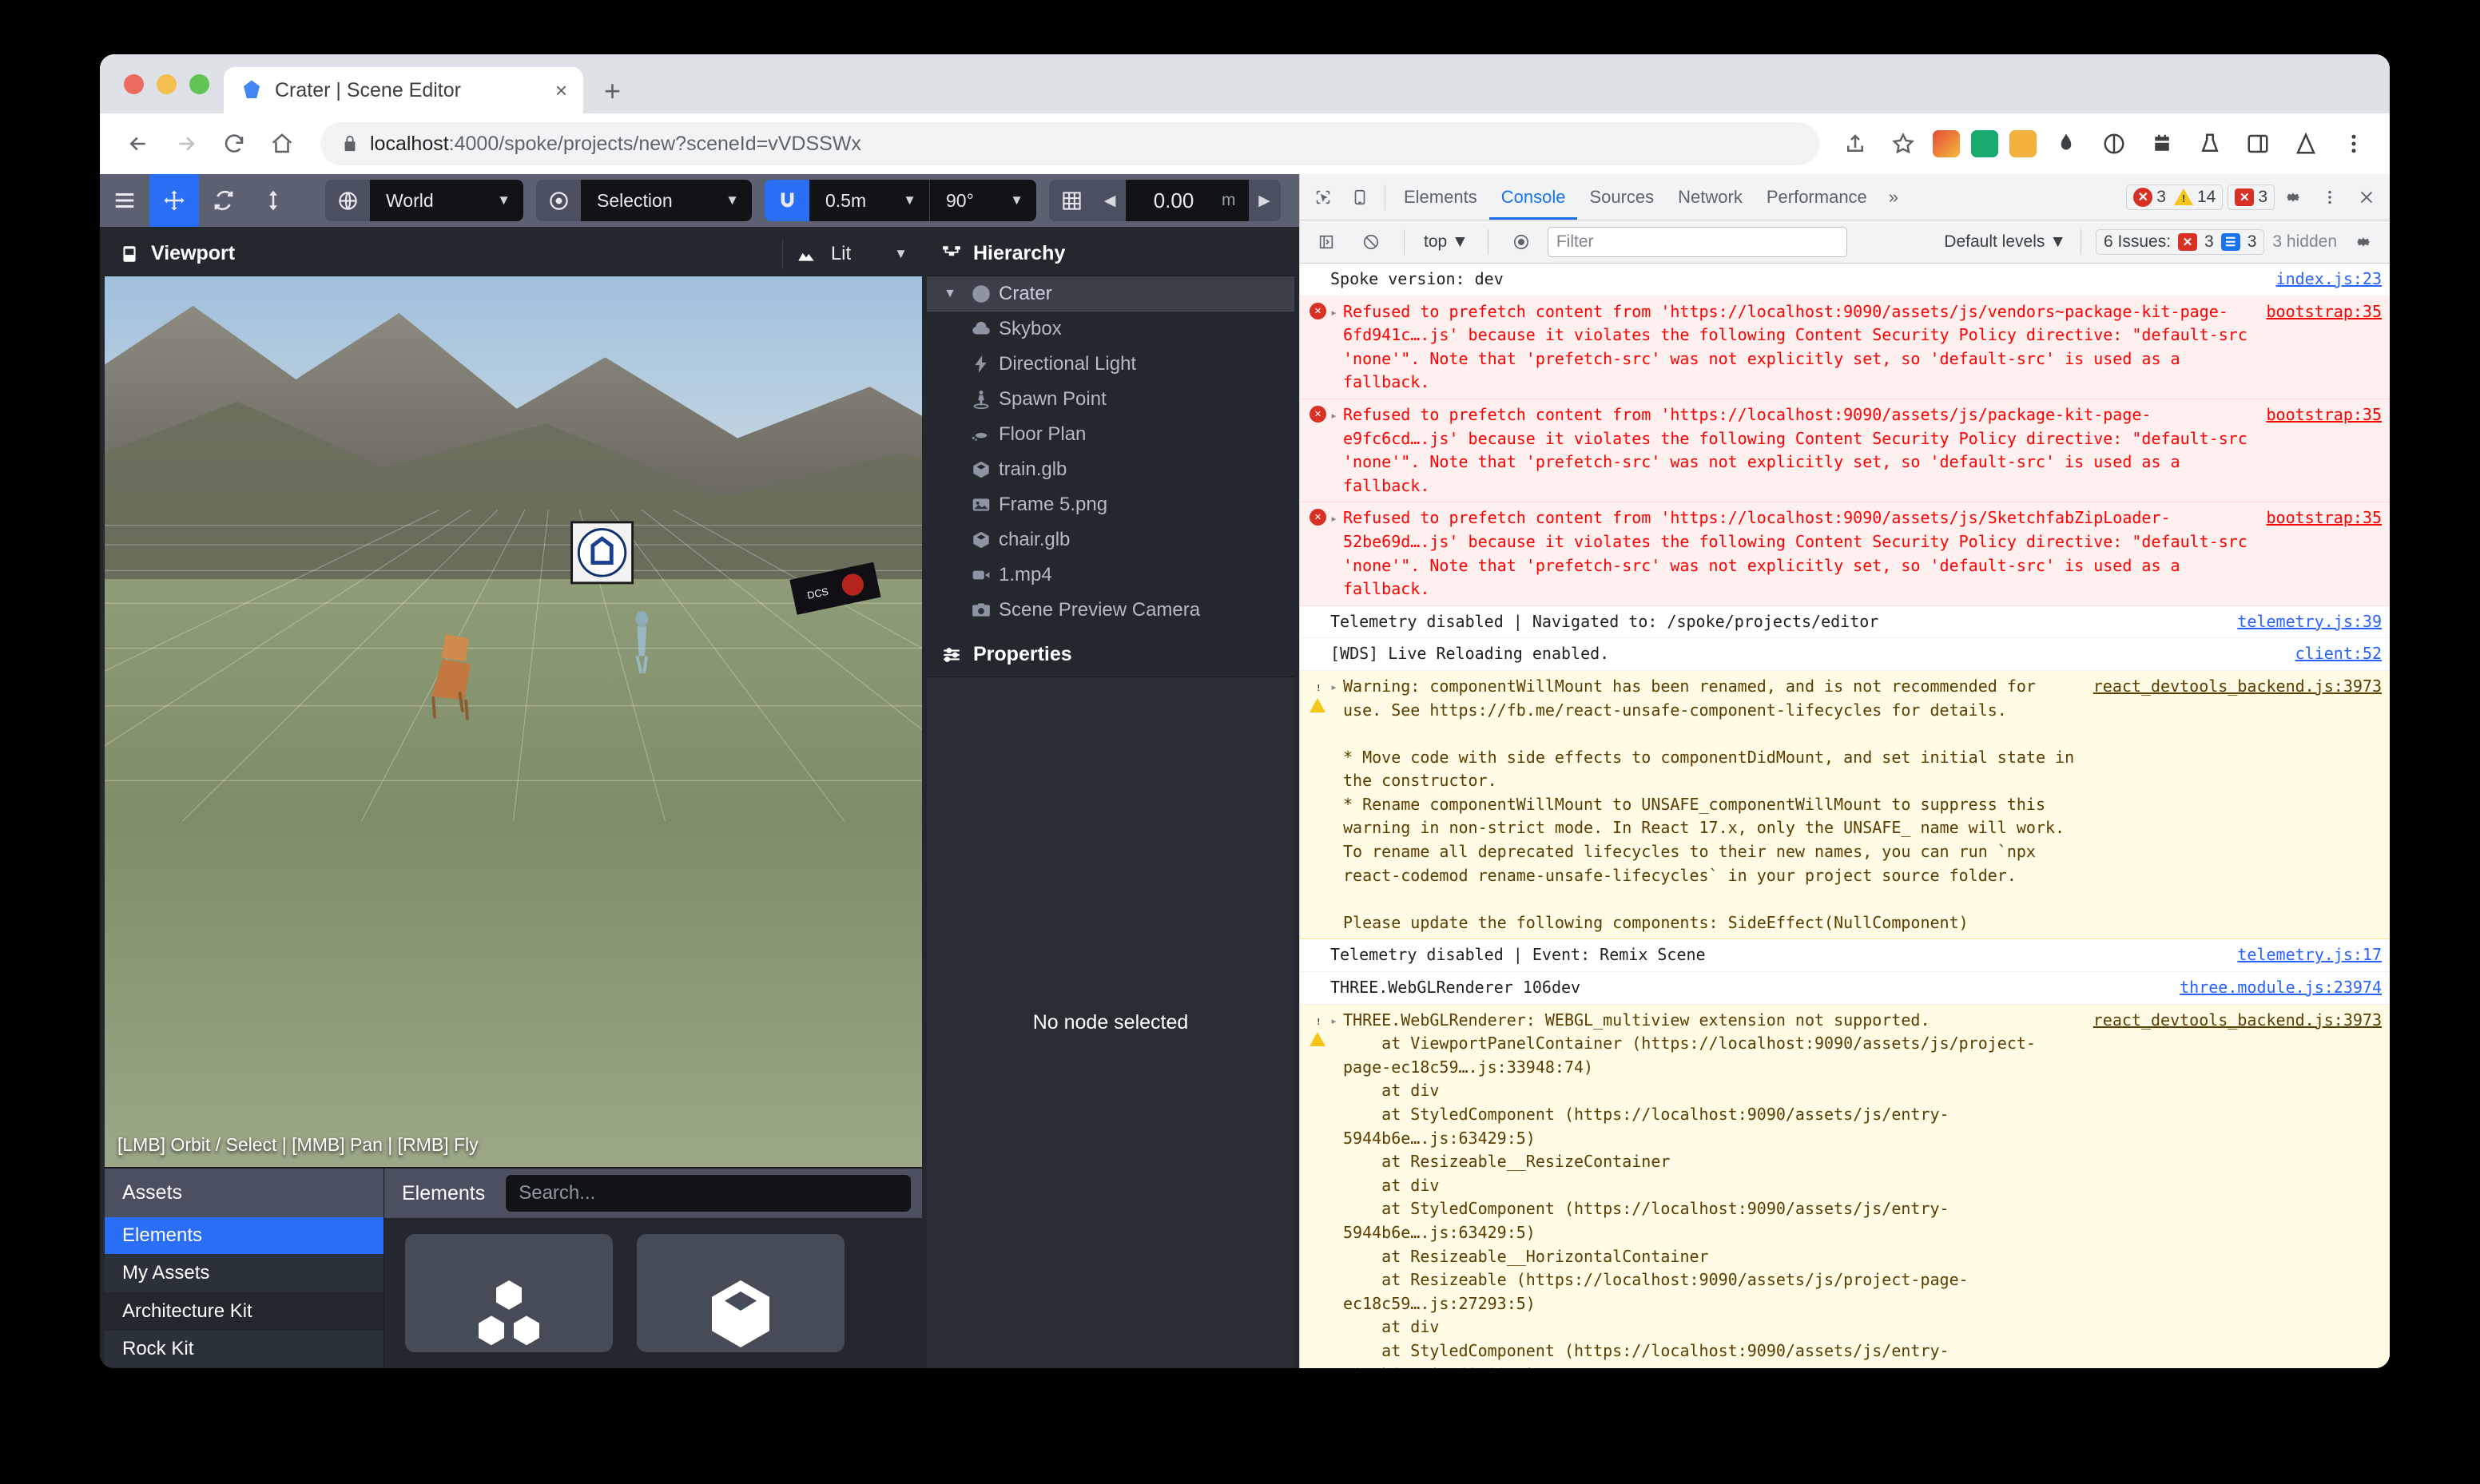 Image resolution: width=2480 pixels, height=1484 pixels. Describe the element at coordinates (1711, 197) in the screenshot. I see `tab-network: Network` at that location.